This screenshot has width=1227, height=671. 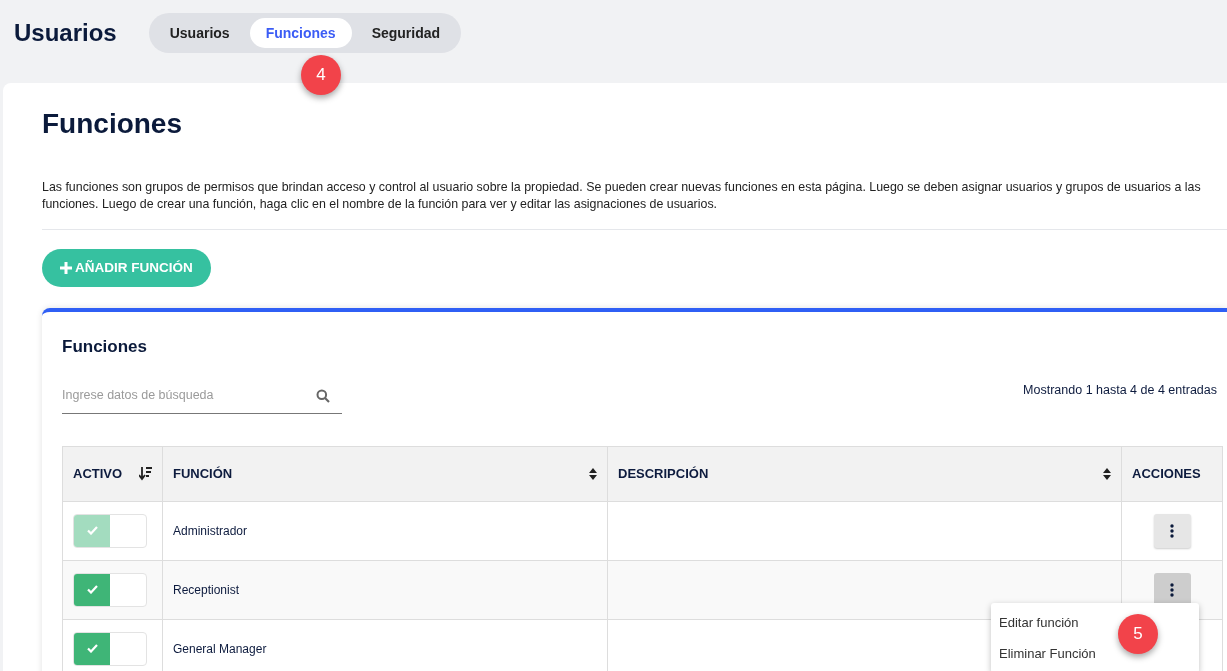 What do you see at coordinates (406, 33) in the screenshot?
I see `tab: Seguridad` at bounding box center [406, 33].